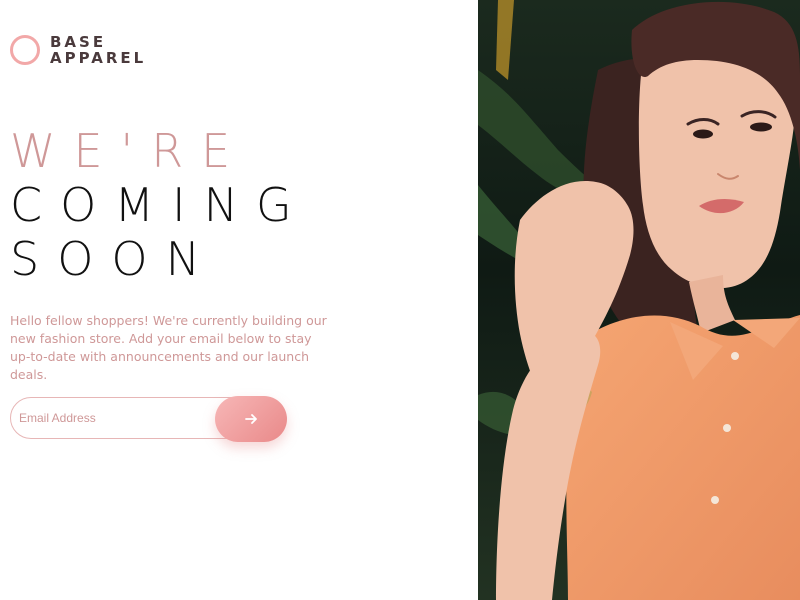  I want to click on hero-headline: WE'RE COMING SOON, so click(160, 205).